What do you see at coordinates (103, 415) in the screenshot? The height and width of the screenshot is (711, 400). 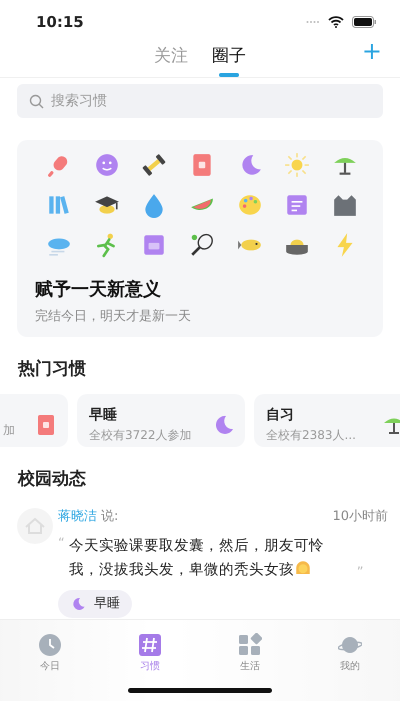 I see `habit-name: 早睡` at bounding box center [103, 415].